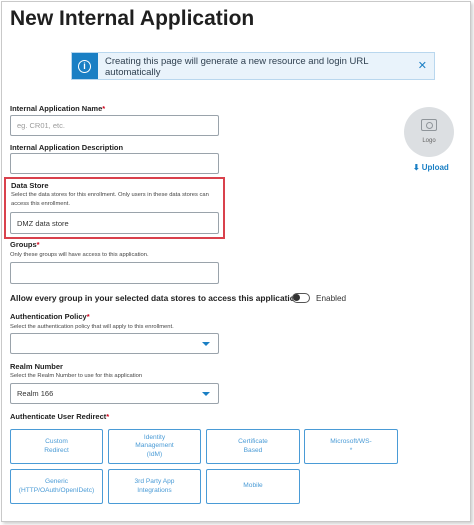 The image size is (474, 525). Describe the element at coordinates (416, 167) in the screenshot. I see `upload-icon: ⬇` at that location.